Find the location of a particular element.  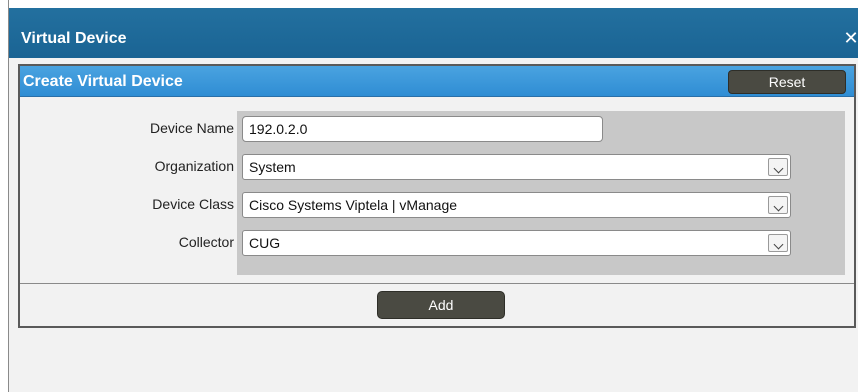

organization-label: Organization is located at coordinates (194, 166).